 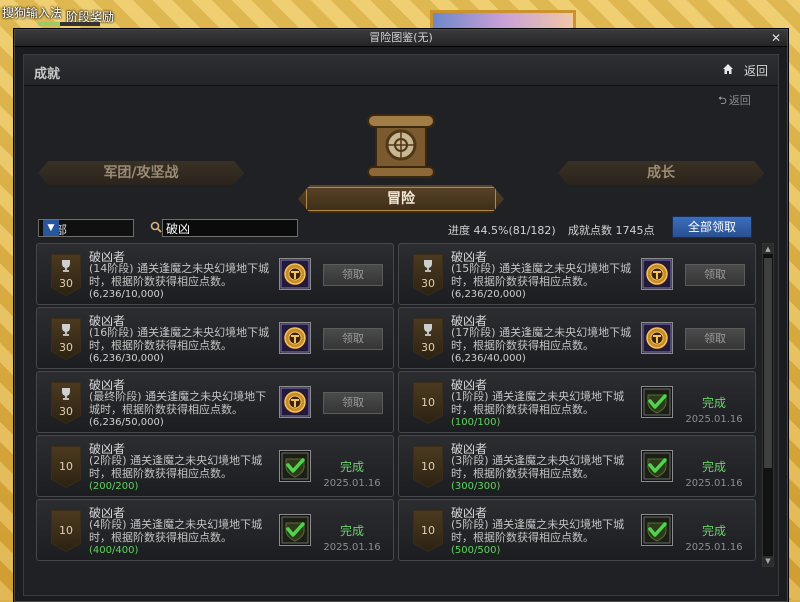 I want to click on achievement-progress: (6,236/30,000), so click(x=126, y=358).